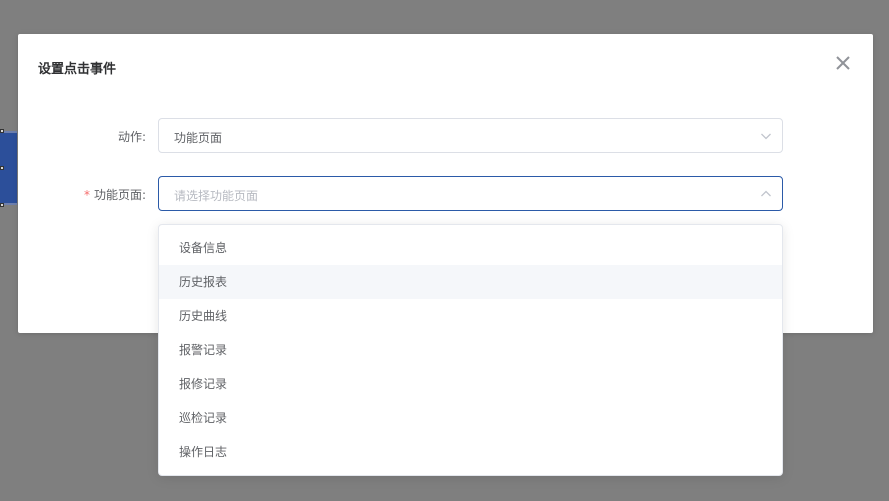  What do you see at coordinates (470, 282) in the screenshot?
I see `dropdown-option: 历史报表` at bounding box center [470, 282].